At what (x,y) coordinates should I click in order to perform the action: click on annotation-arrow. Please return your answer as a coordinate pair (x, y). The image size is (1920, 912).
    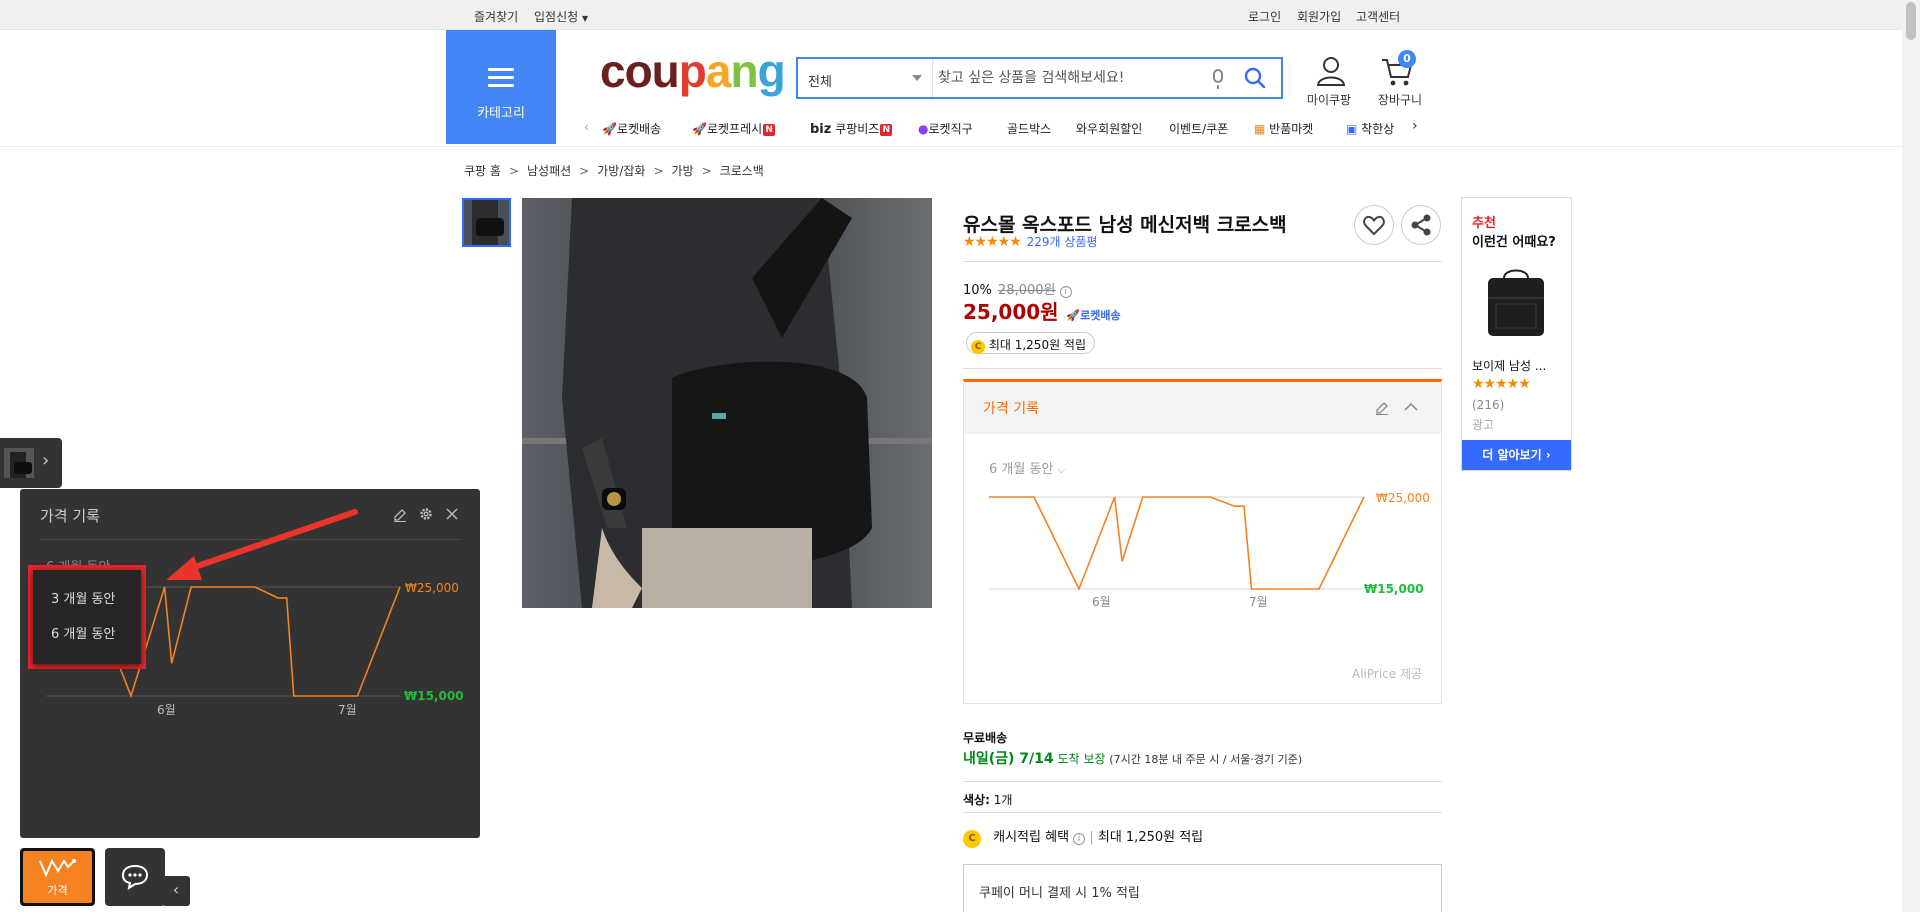
    Looking at the image, I should click on (262, 544).